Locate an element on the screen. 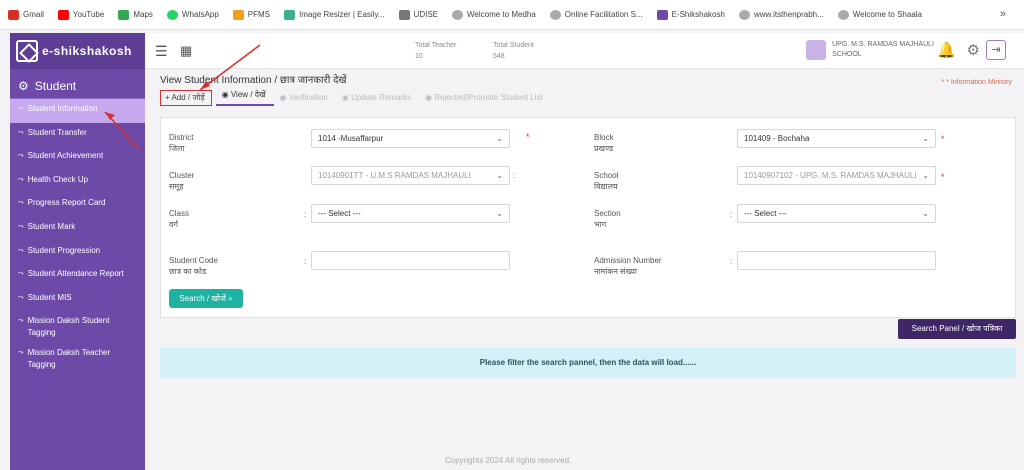 The width and height of the screenshot is (1024, 470). e-shikshakosh-icon is located at coordinates (662, 14).